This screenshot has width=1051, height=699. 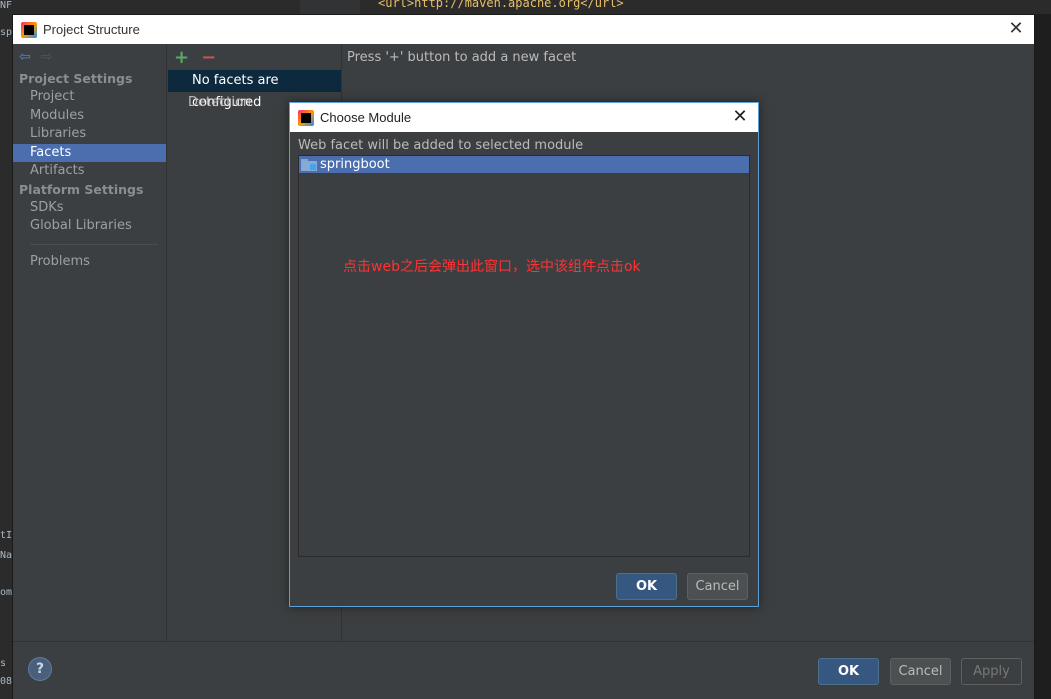 I want to click on sidebar-item-global-libraries: Global Libraries, so click(x=89, y=226).